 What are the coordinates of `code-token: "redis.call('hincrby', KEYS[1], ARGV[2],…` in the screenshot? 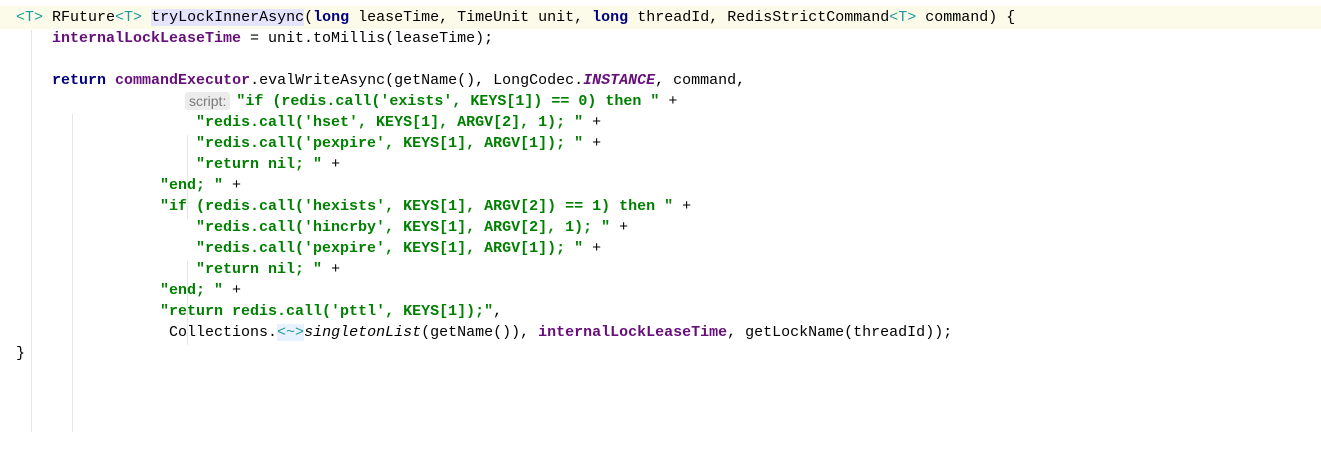 It's located at (403, 227).